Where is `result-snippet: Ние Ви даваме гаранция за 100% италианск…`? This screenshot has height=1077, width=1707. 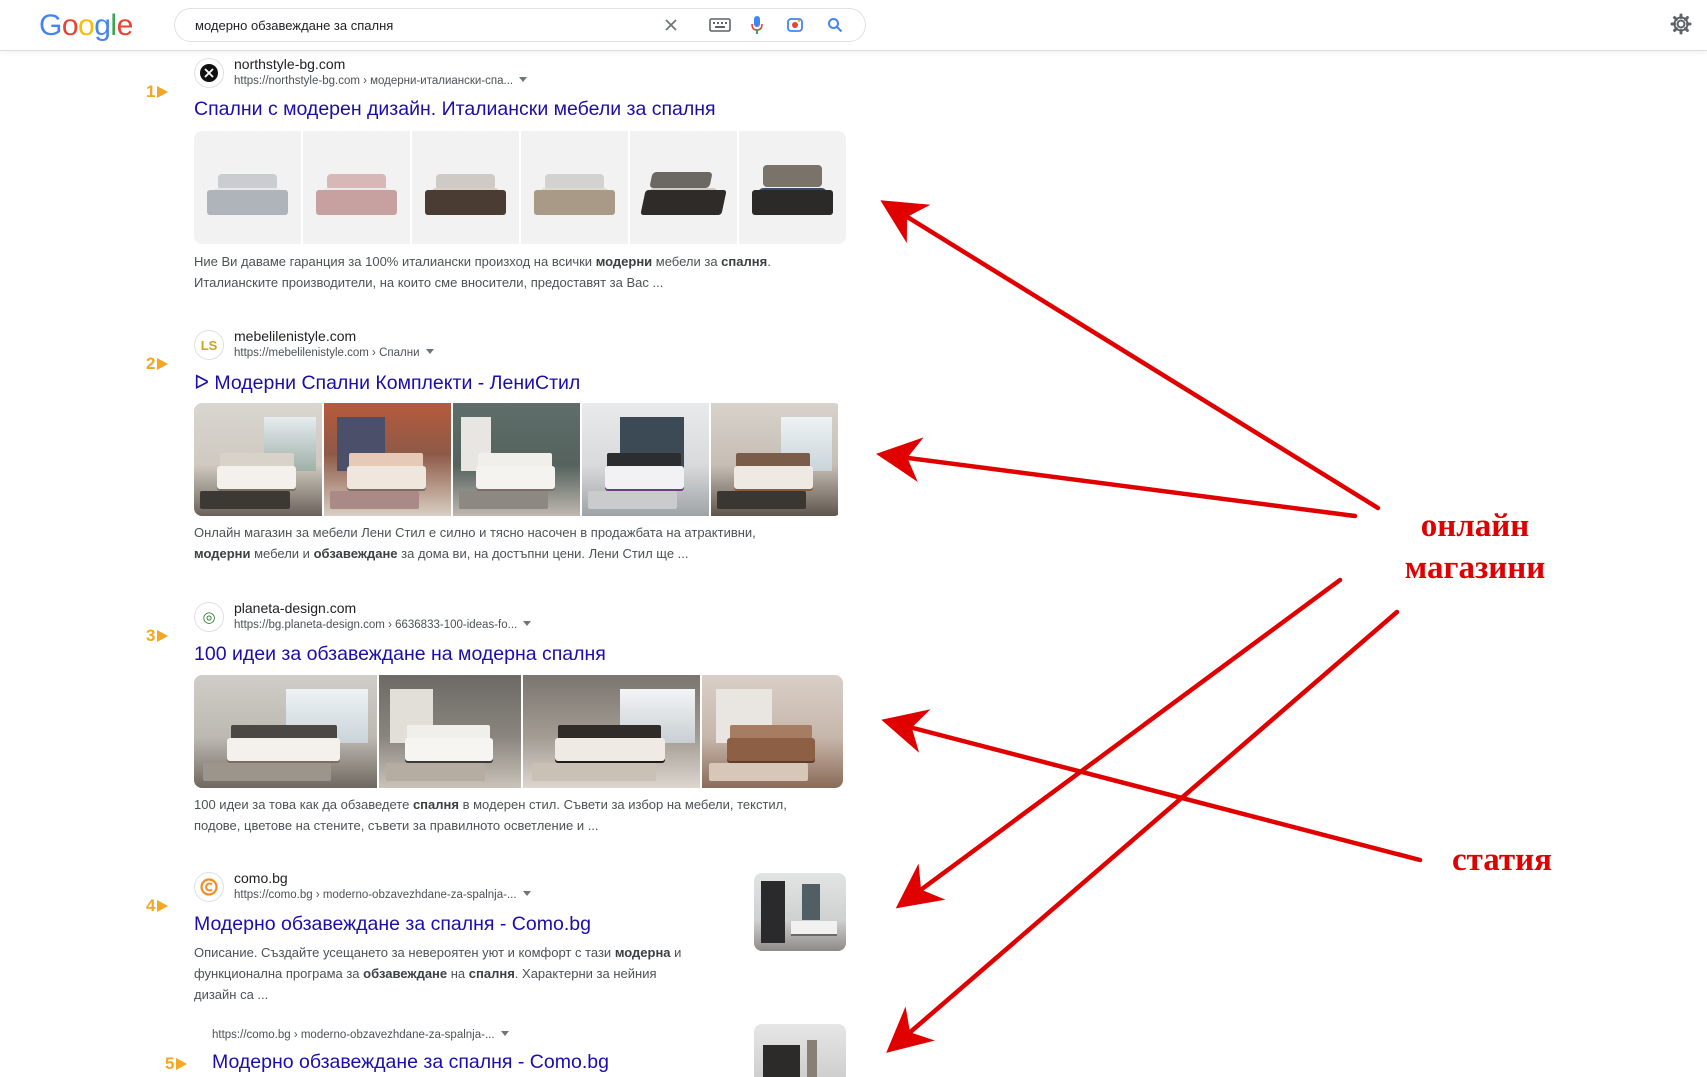
result-snippet: Ние Ви даваме гаранция за 100% италианск… is located at coordinates (482, 272).